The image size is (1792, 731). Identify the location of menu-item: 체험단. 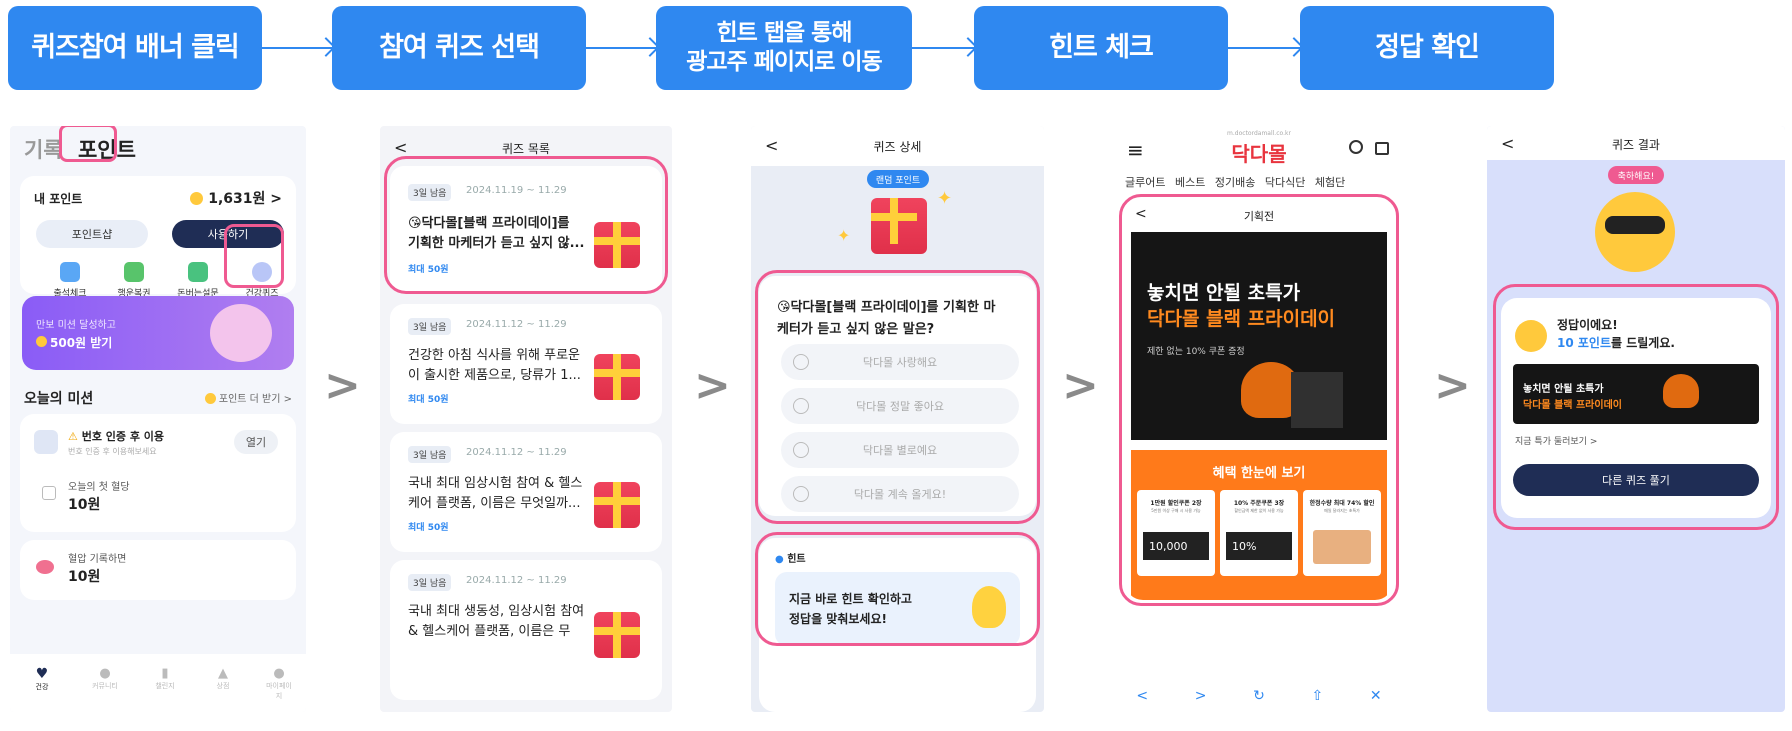
(1330, 182).